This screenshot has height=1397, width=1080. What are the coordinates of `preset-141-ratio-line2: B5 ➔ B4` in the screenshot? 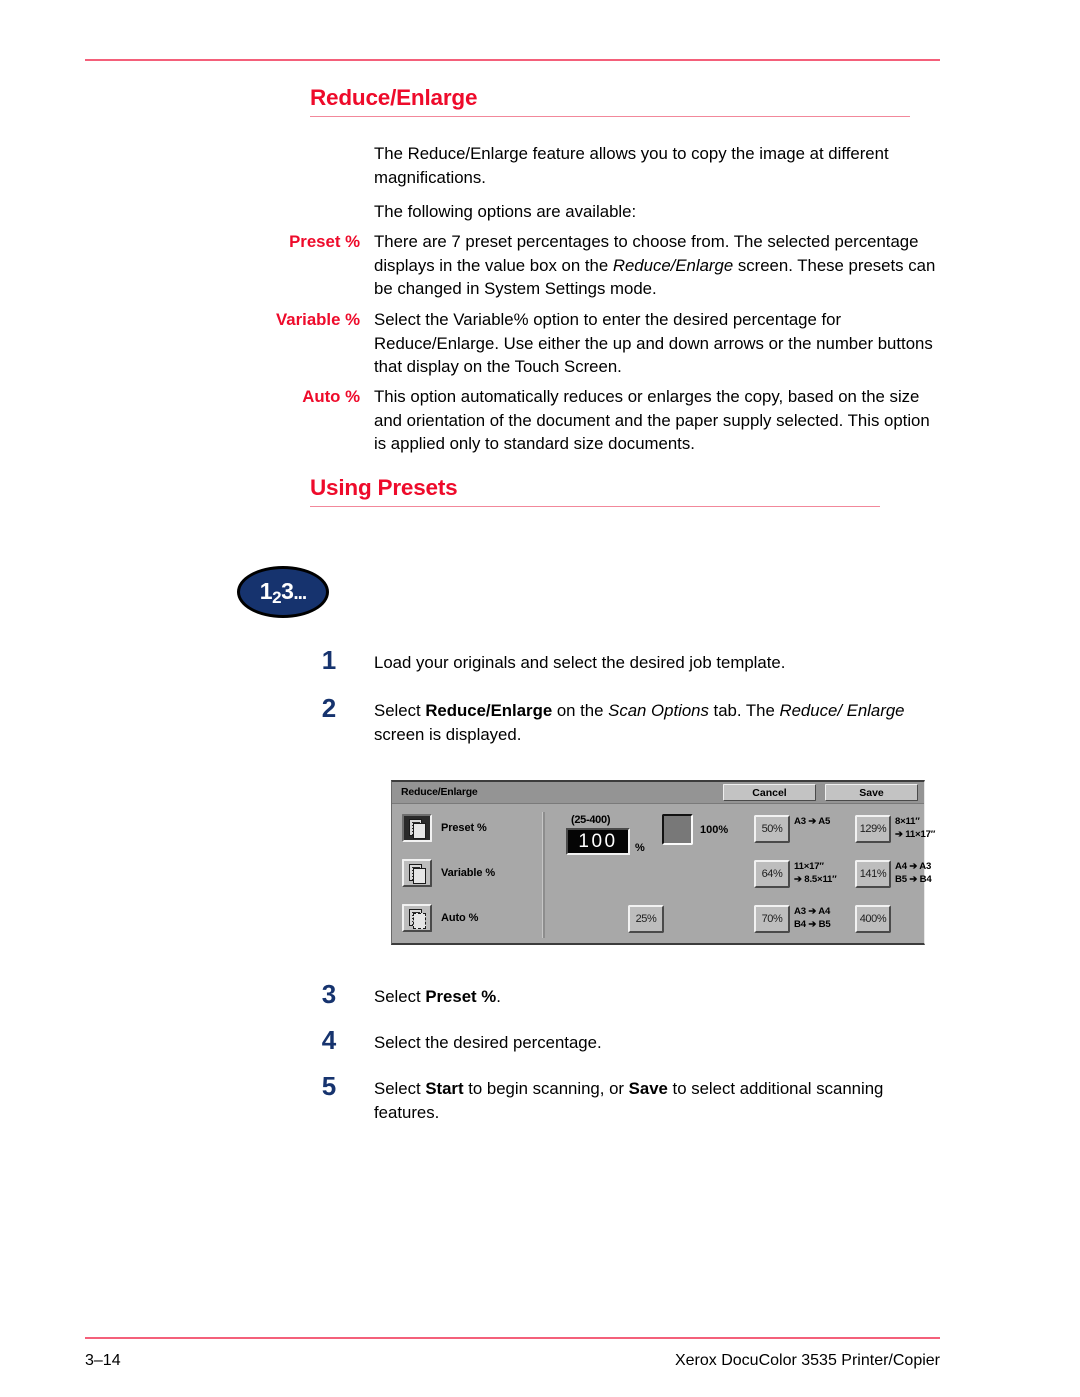 It's located at (913, 879).